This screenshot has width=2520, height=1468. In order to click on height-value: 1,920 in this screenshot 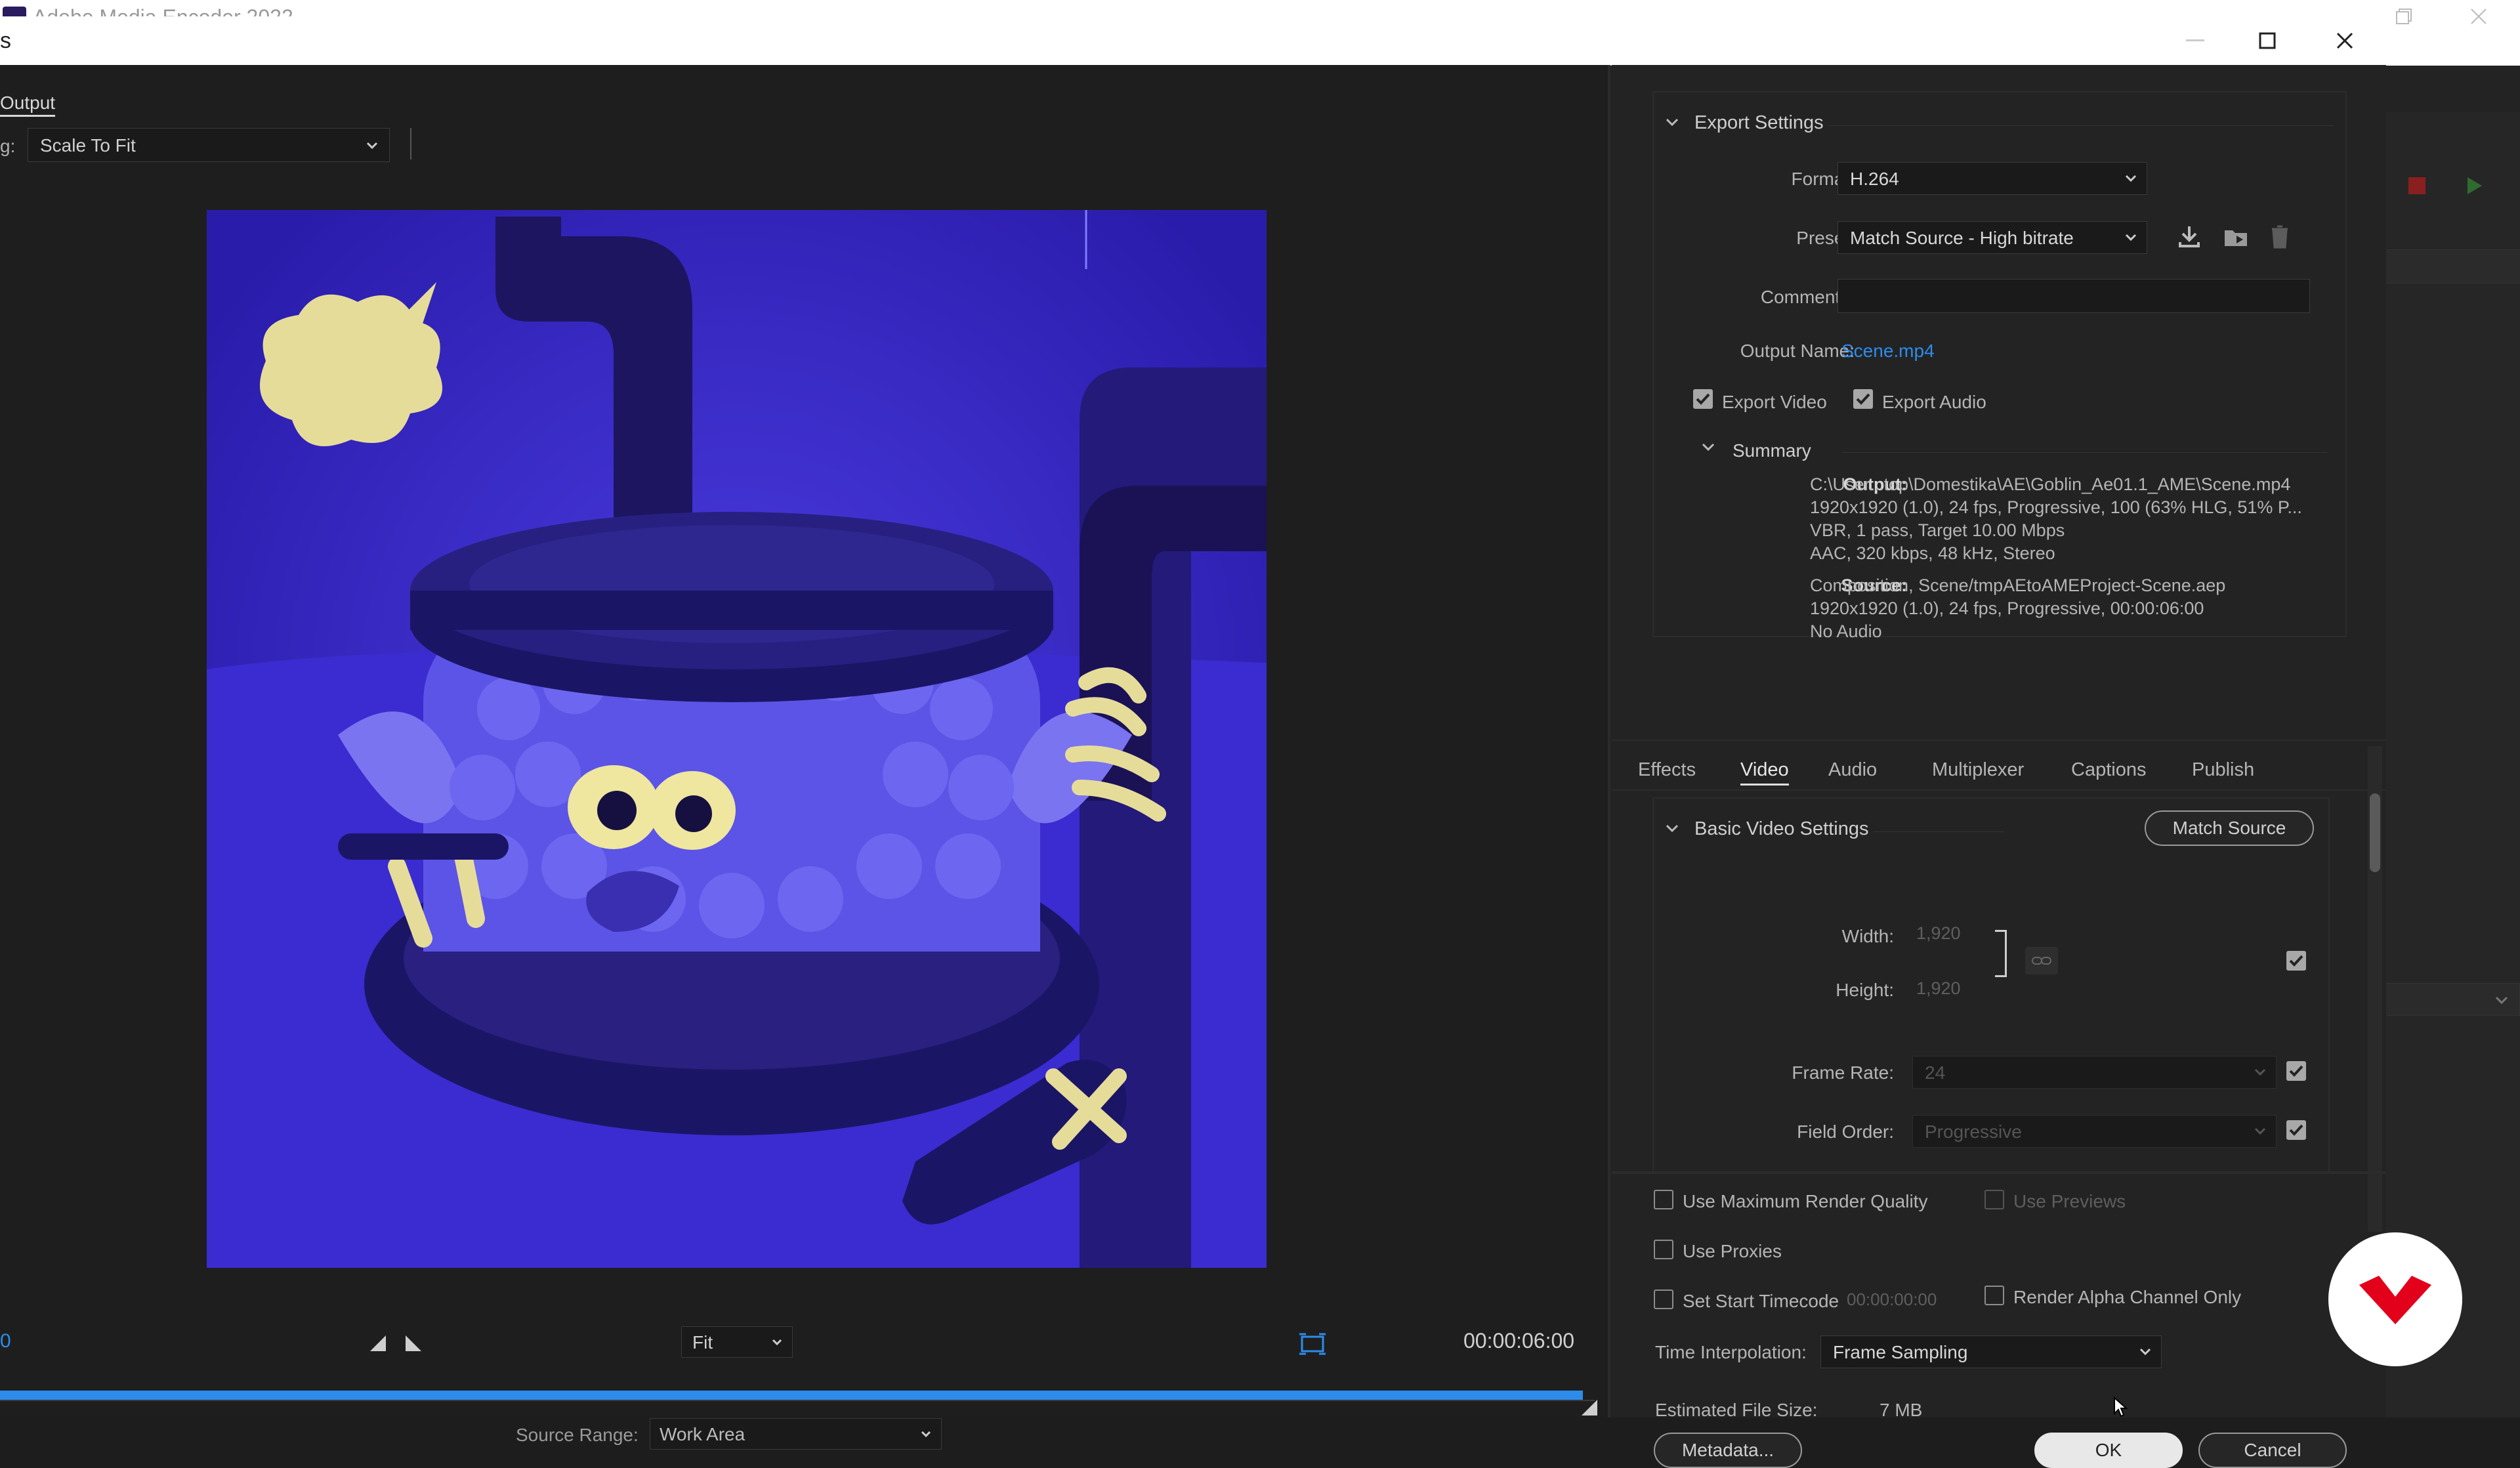, I will do `click(1938, 989)`.